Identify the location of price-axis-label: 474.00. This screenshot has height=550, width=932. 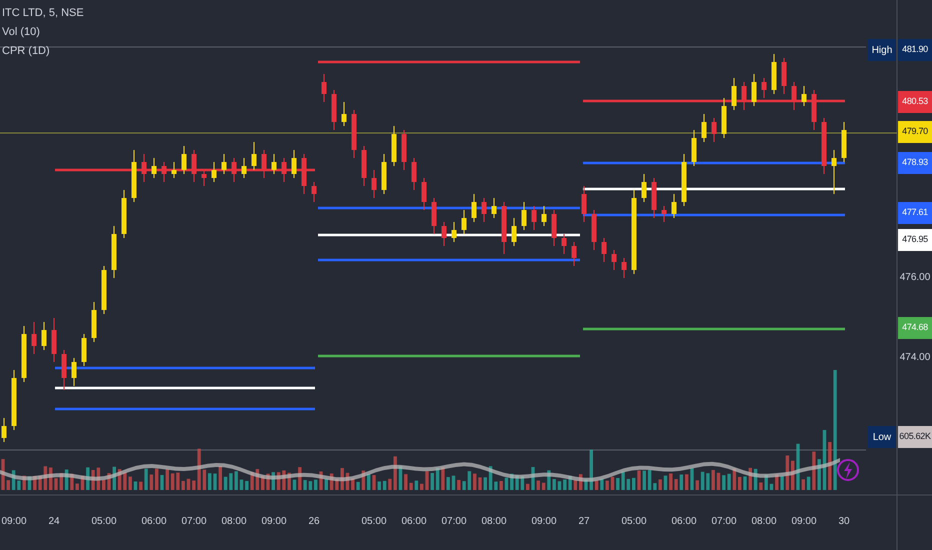
(915, 358).